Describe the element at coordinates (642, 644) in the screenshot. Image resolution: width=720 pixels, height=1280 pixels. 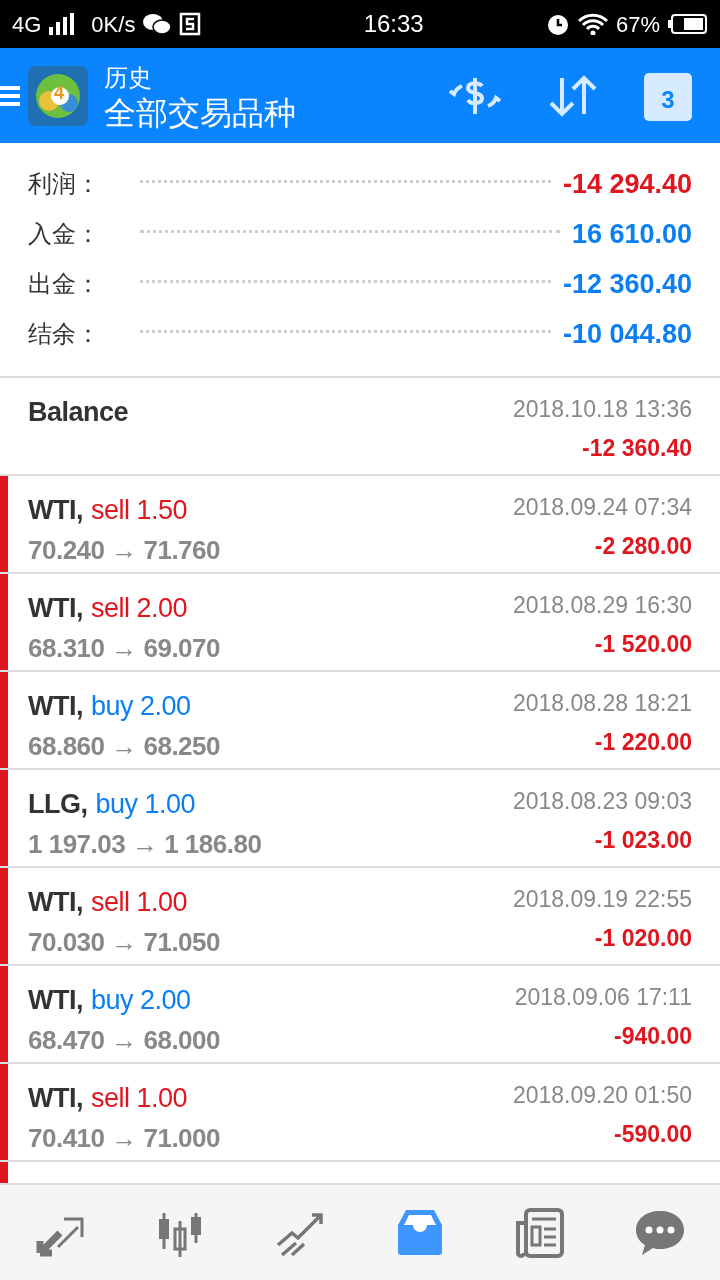
I see `trade-profit: -1 520.00` at that location.